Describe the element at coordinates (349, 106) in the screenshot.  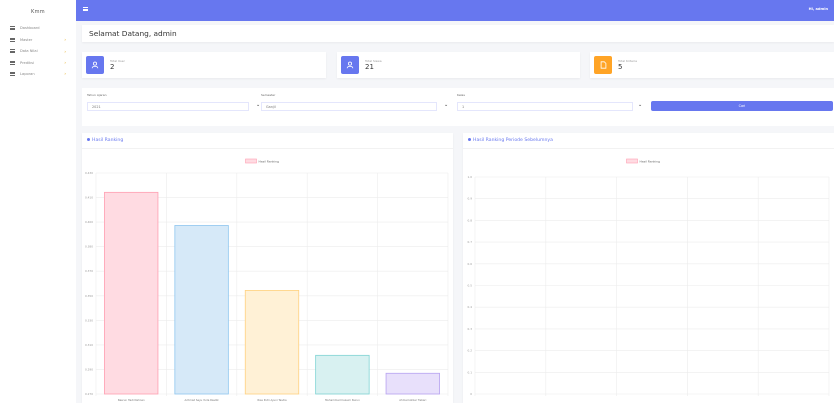
I see `semester-select: Ganjil` at that location.